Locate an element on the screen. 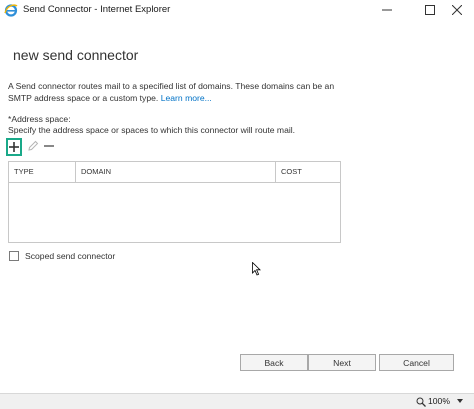  pencil-icon is located at coordinates (33, 146).